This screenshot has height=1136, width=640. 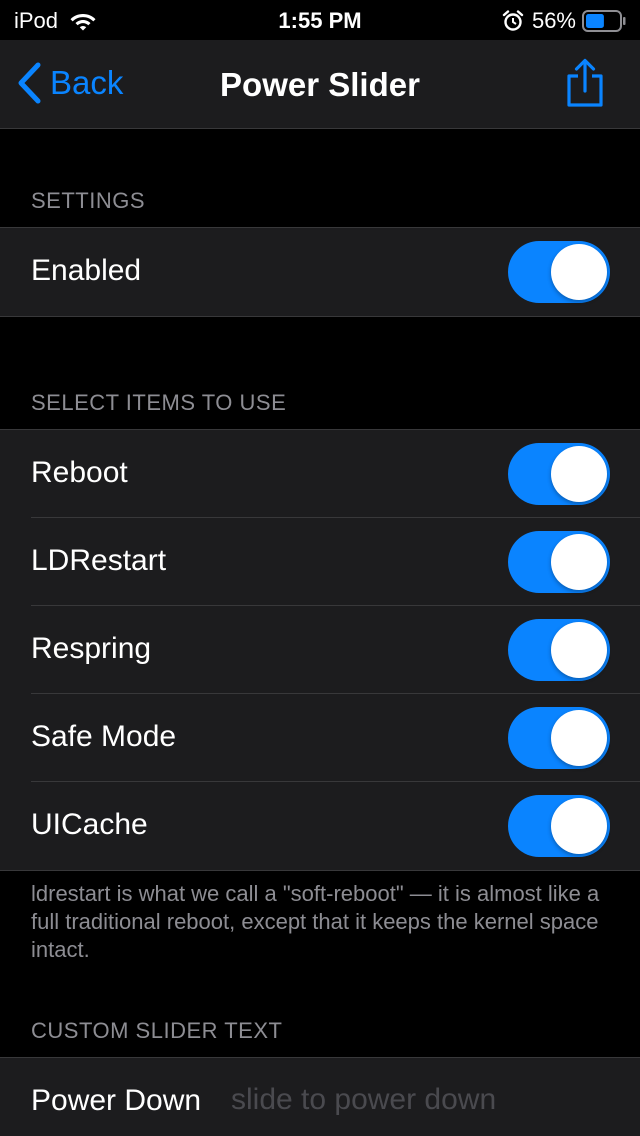 I want to click on custom-text-group: Power Down, so click(x=320, y=1096).